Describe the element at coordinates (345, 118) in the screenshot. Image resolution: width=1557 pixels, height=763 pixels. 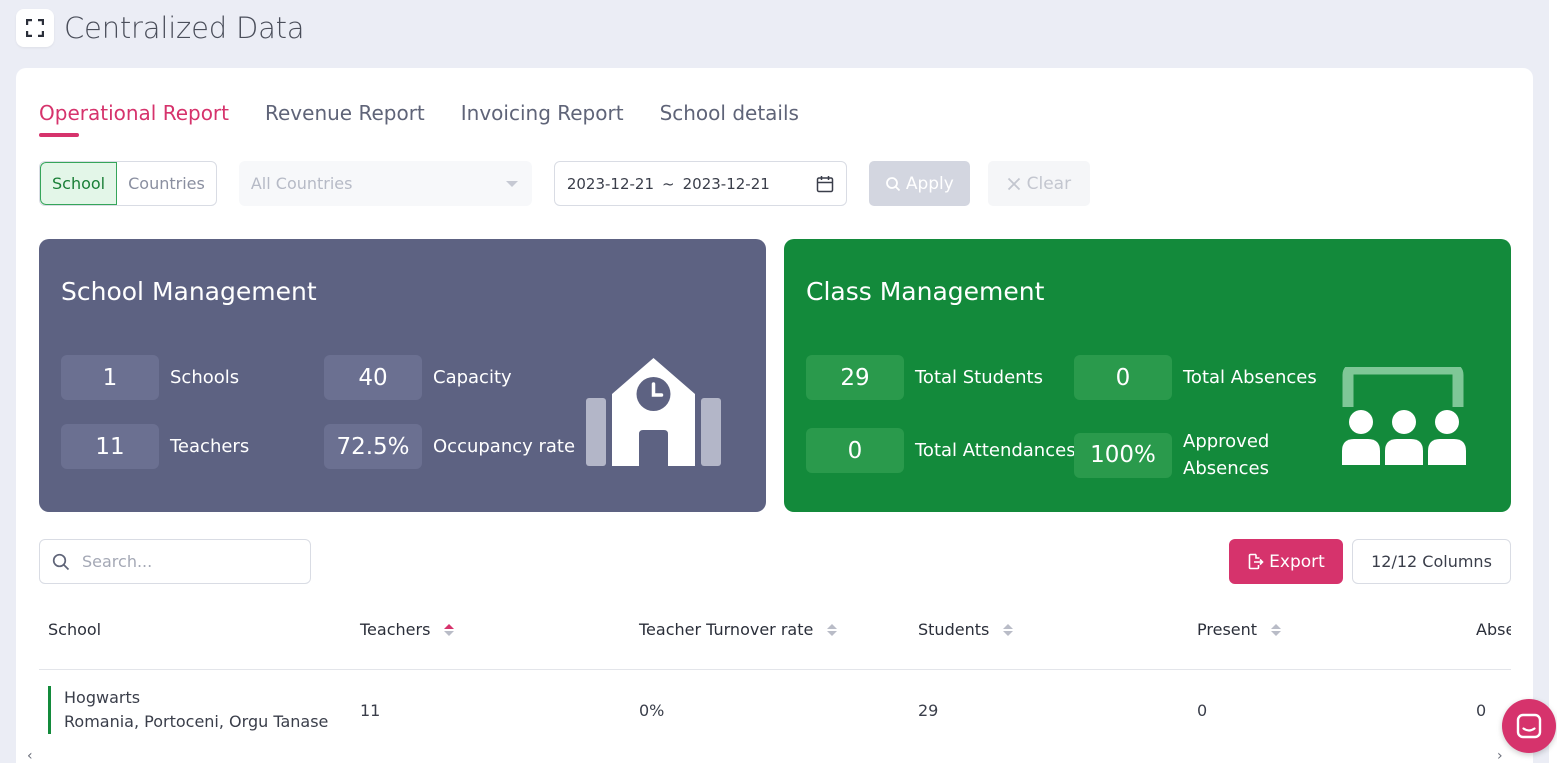
I see `tab-revenue-report: Revenue Report` at that location.